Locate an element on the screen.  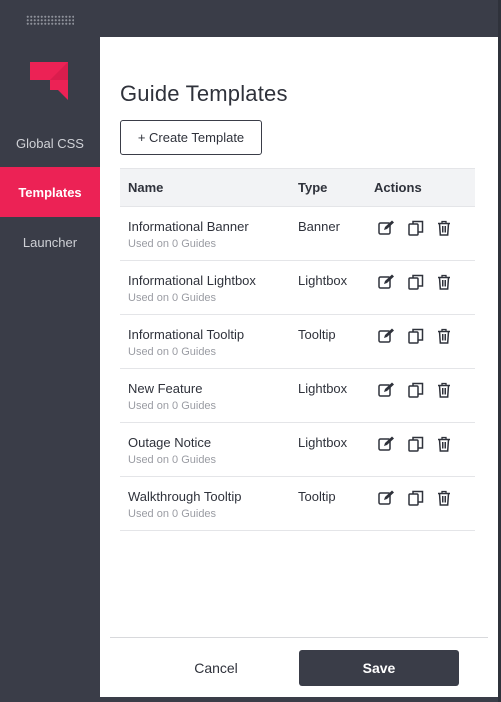
table-row: New Feature Used on 0 Guides Lightbox is located at coordinates (297, 396).